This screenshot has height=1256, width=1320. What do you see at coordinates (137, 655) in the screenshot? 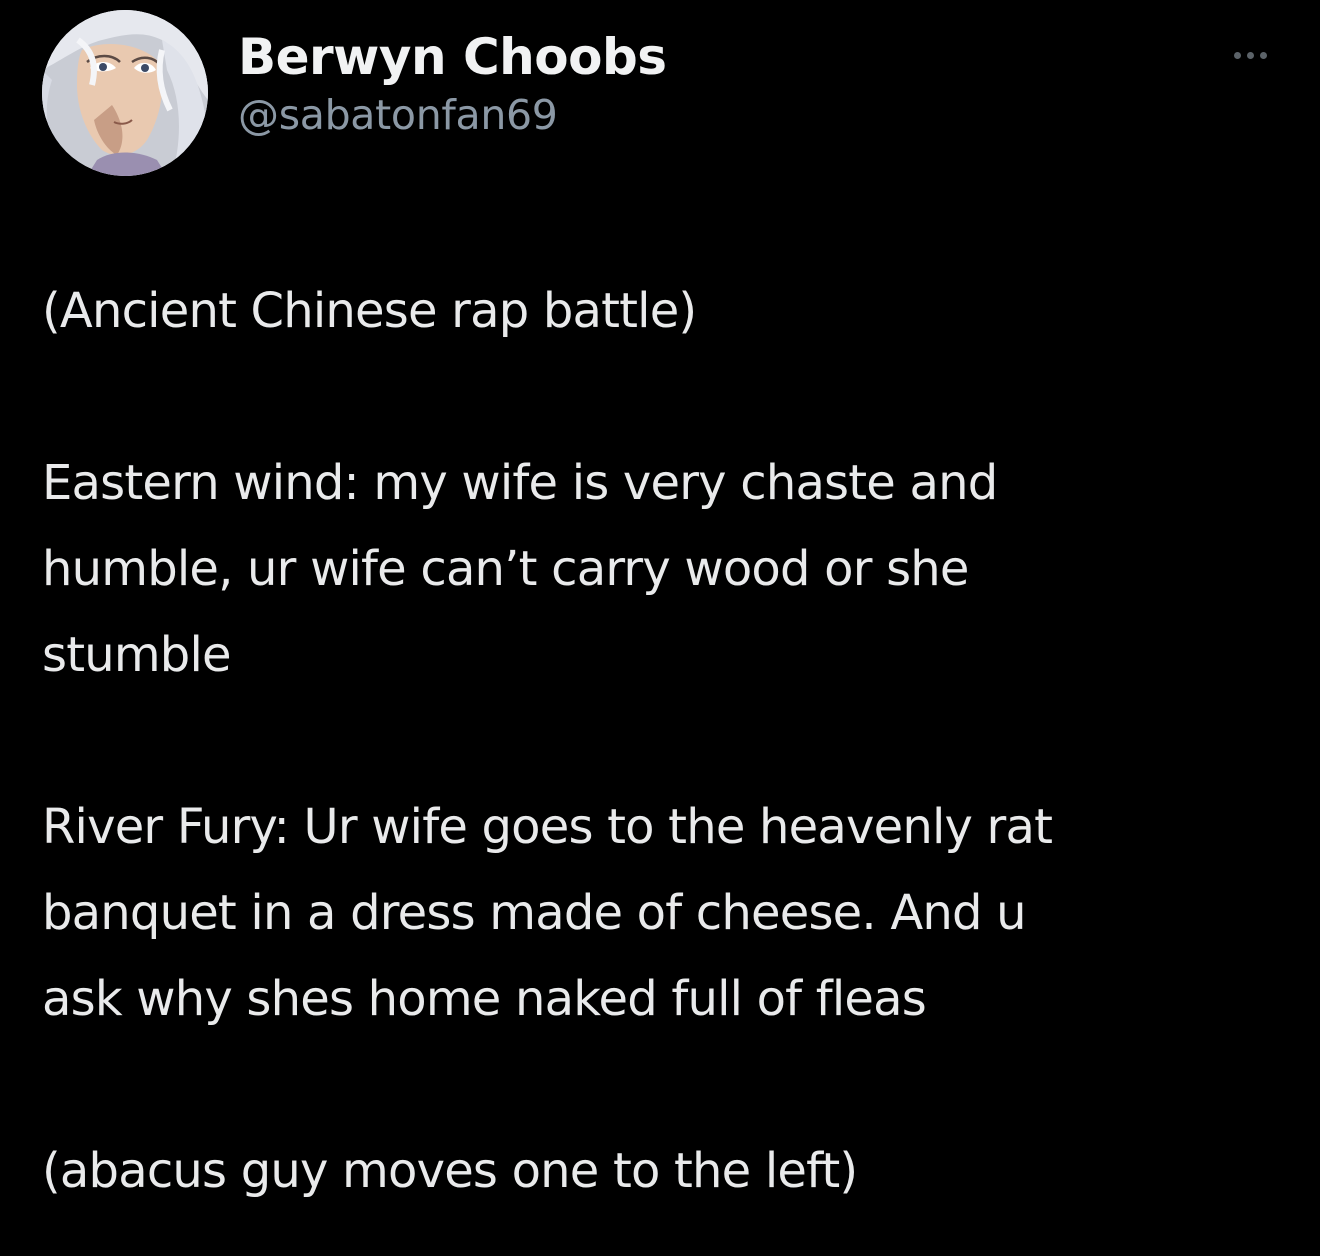
I see `tweet-line: stumble` at bounding box center [137, 655].